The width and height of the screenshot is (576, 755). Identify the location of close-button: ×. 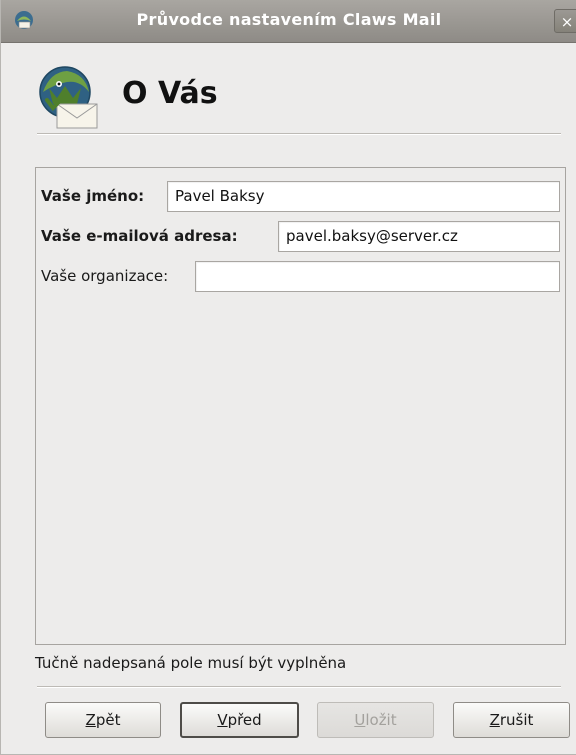
(565, 21).